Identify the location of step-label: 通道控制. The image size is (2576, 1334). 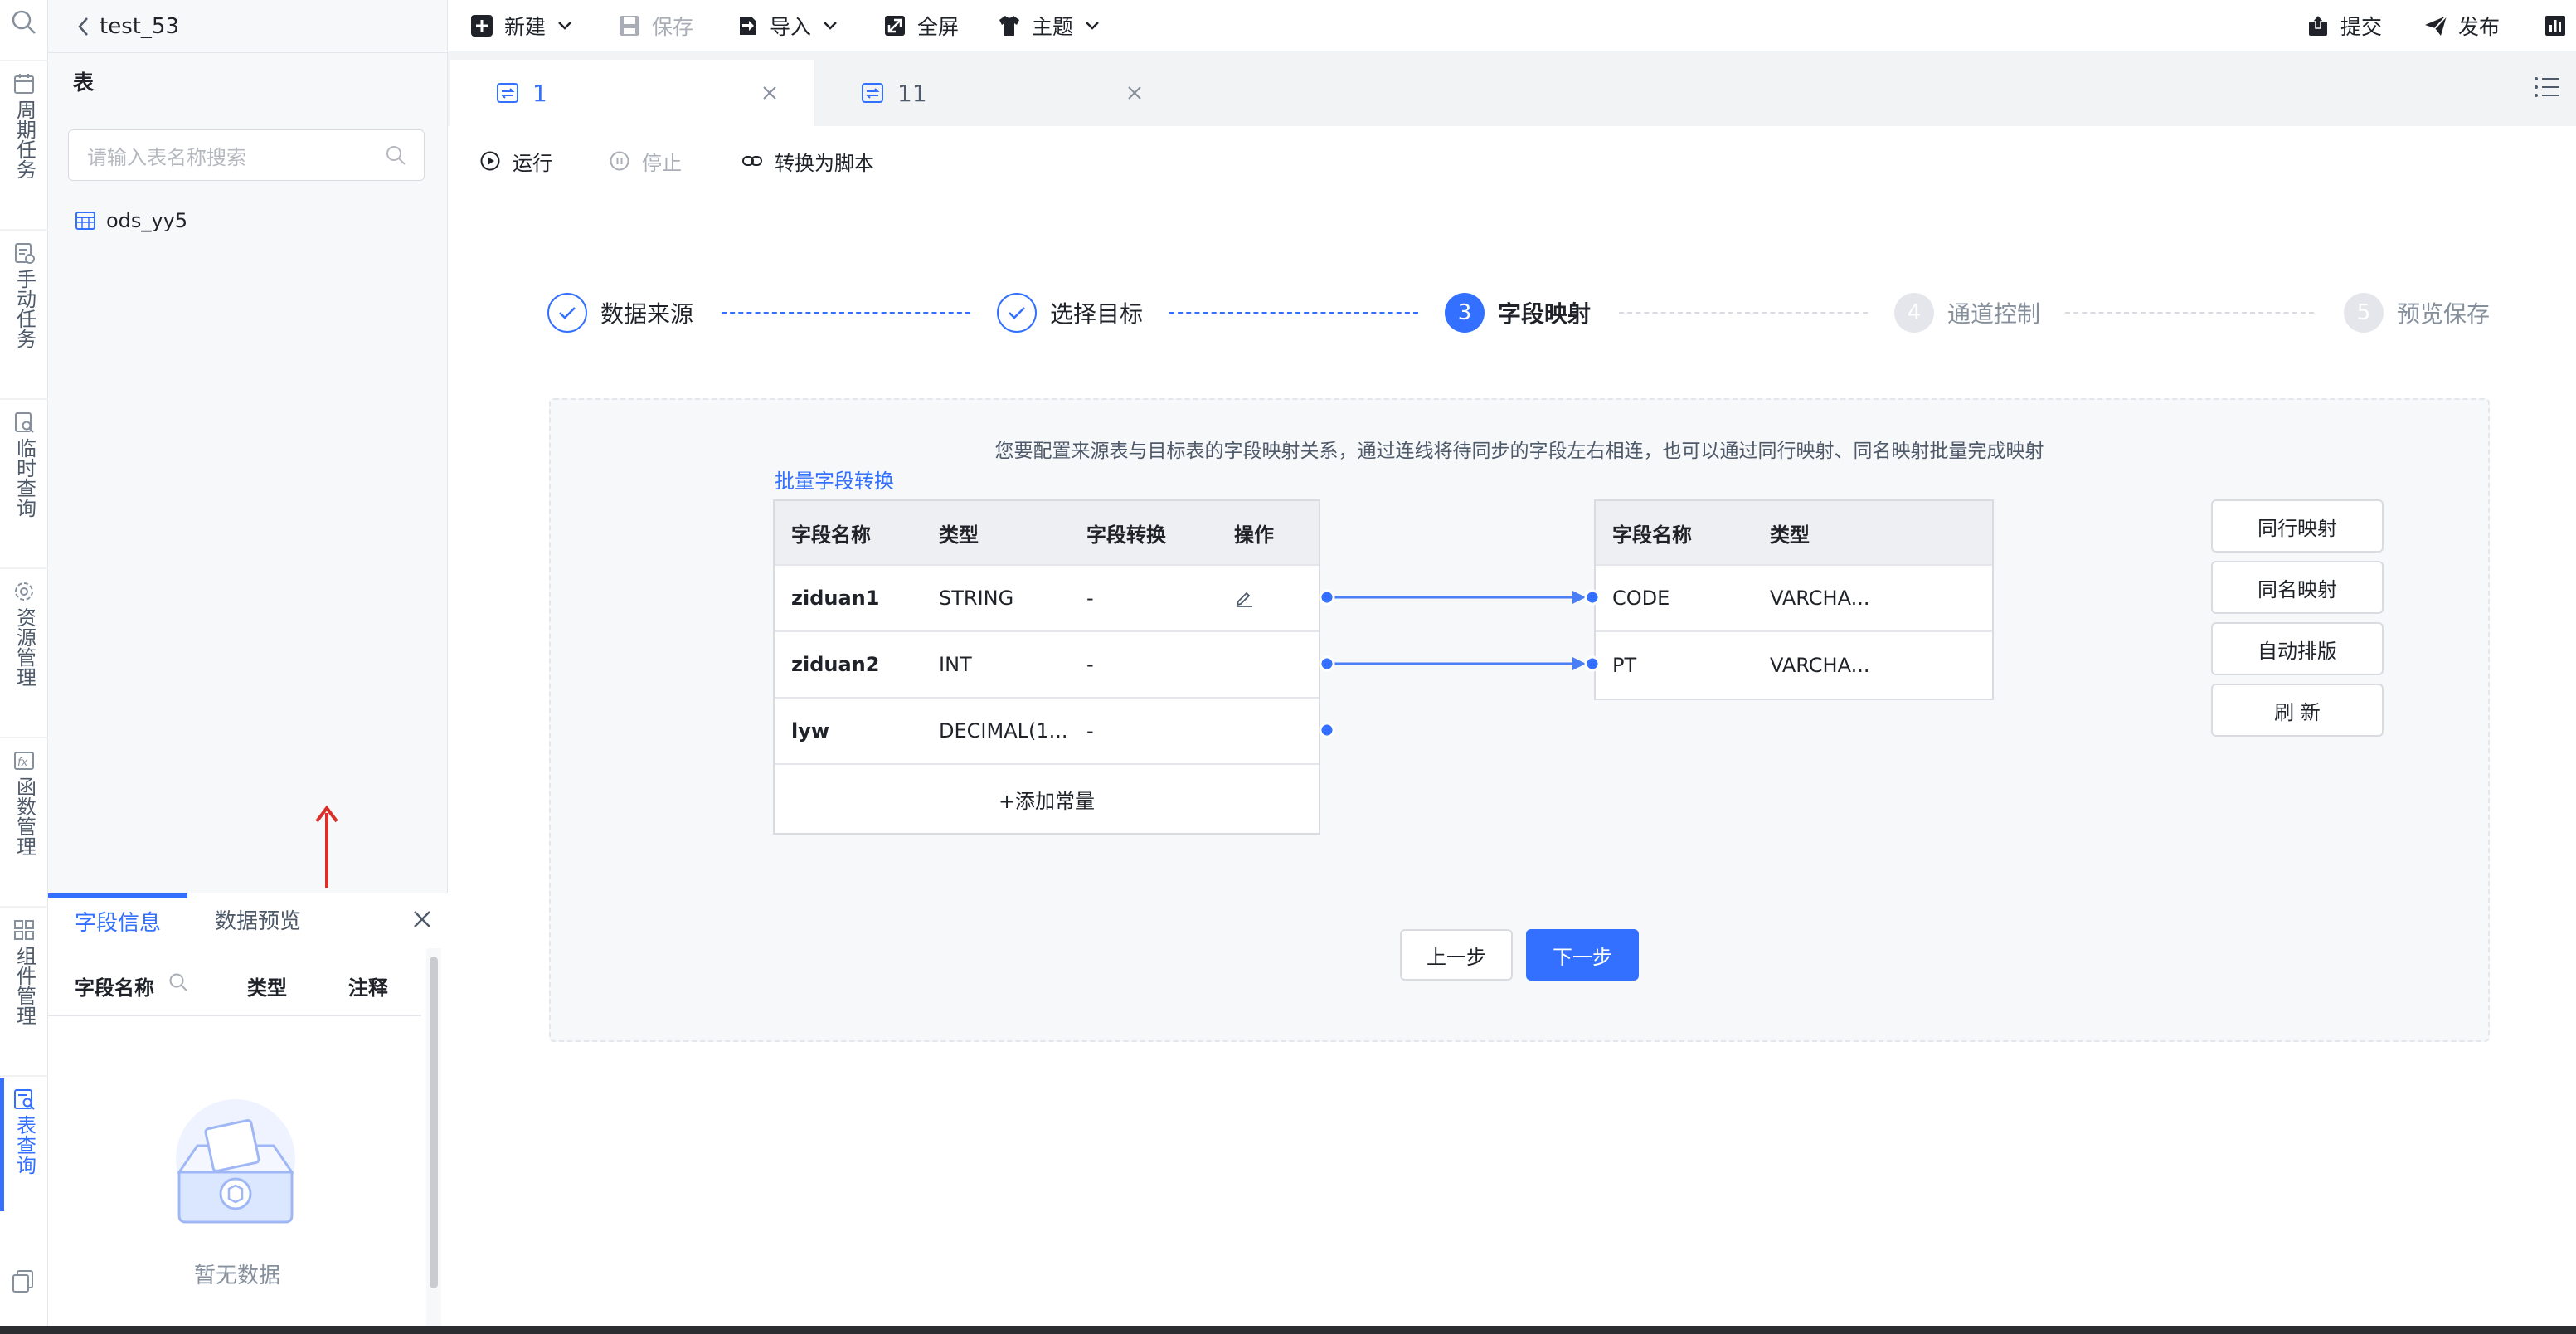
(1994, 314).